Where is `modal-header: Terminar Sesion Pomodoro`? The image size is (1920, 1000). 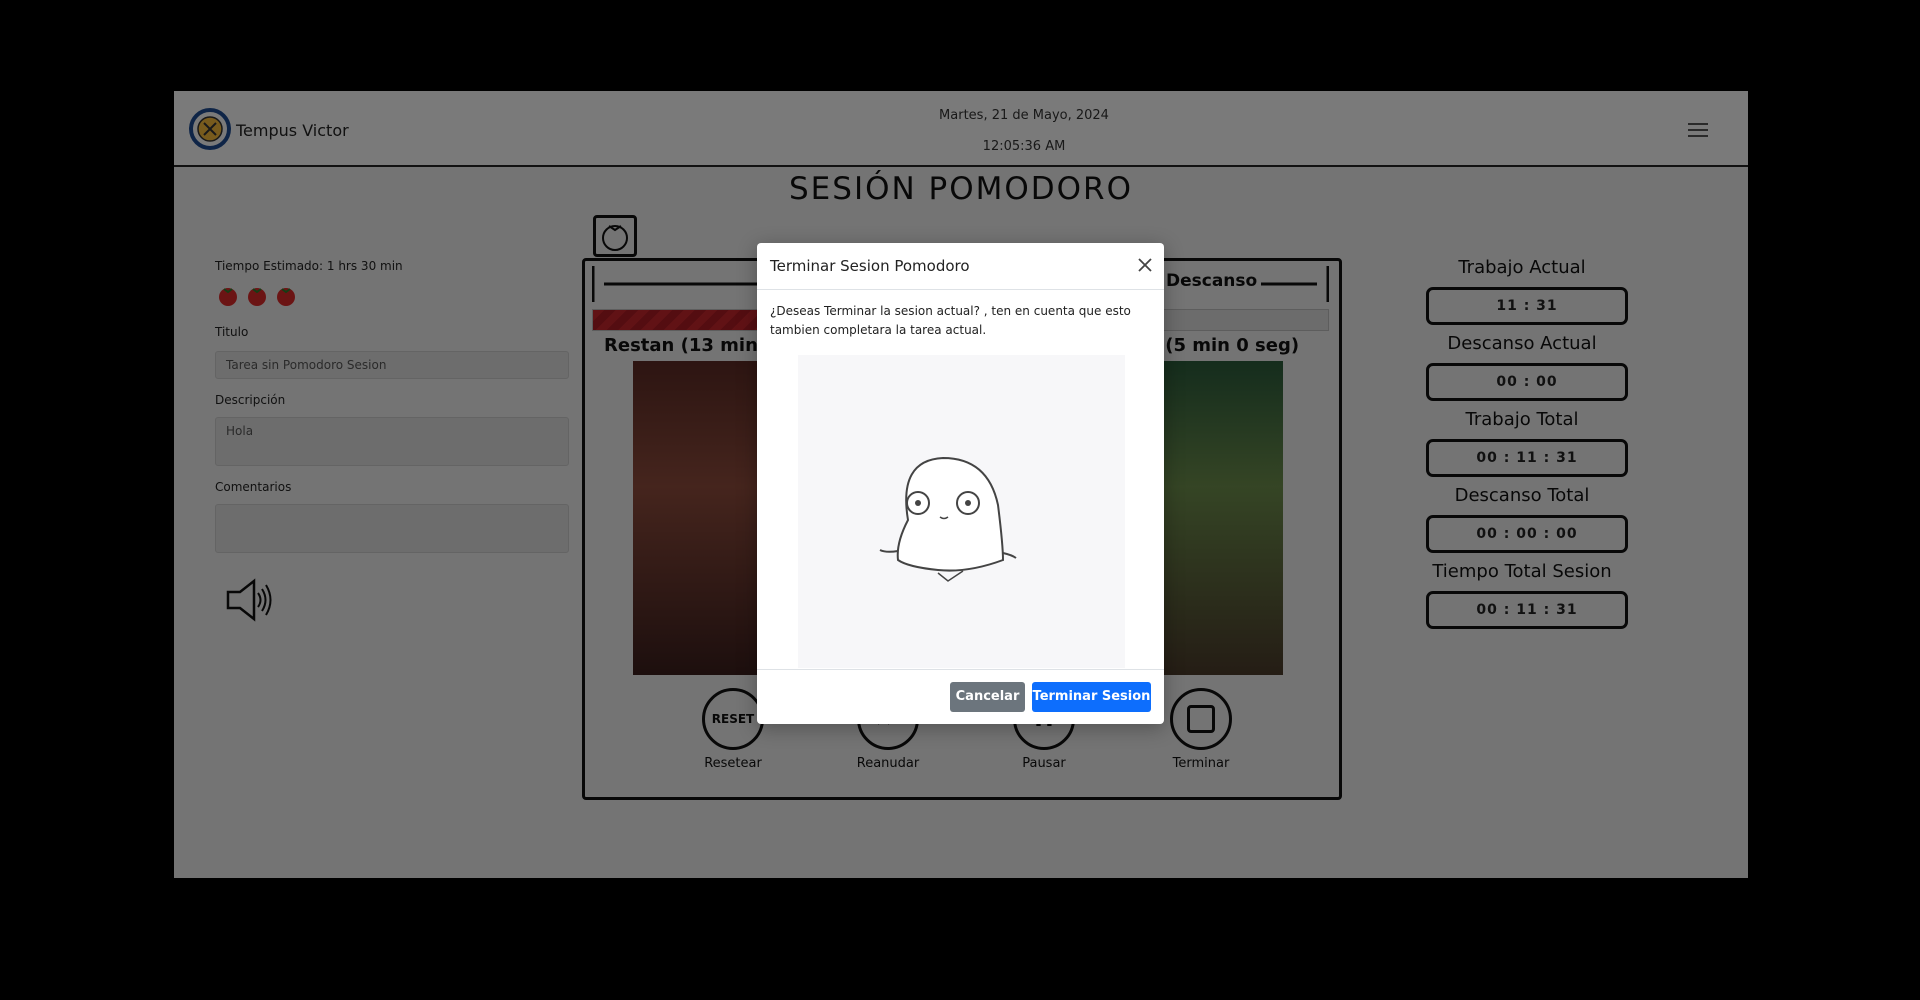 modal-header: Terminar Sesion Pomodoro is located at coordinates (960, 266).